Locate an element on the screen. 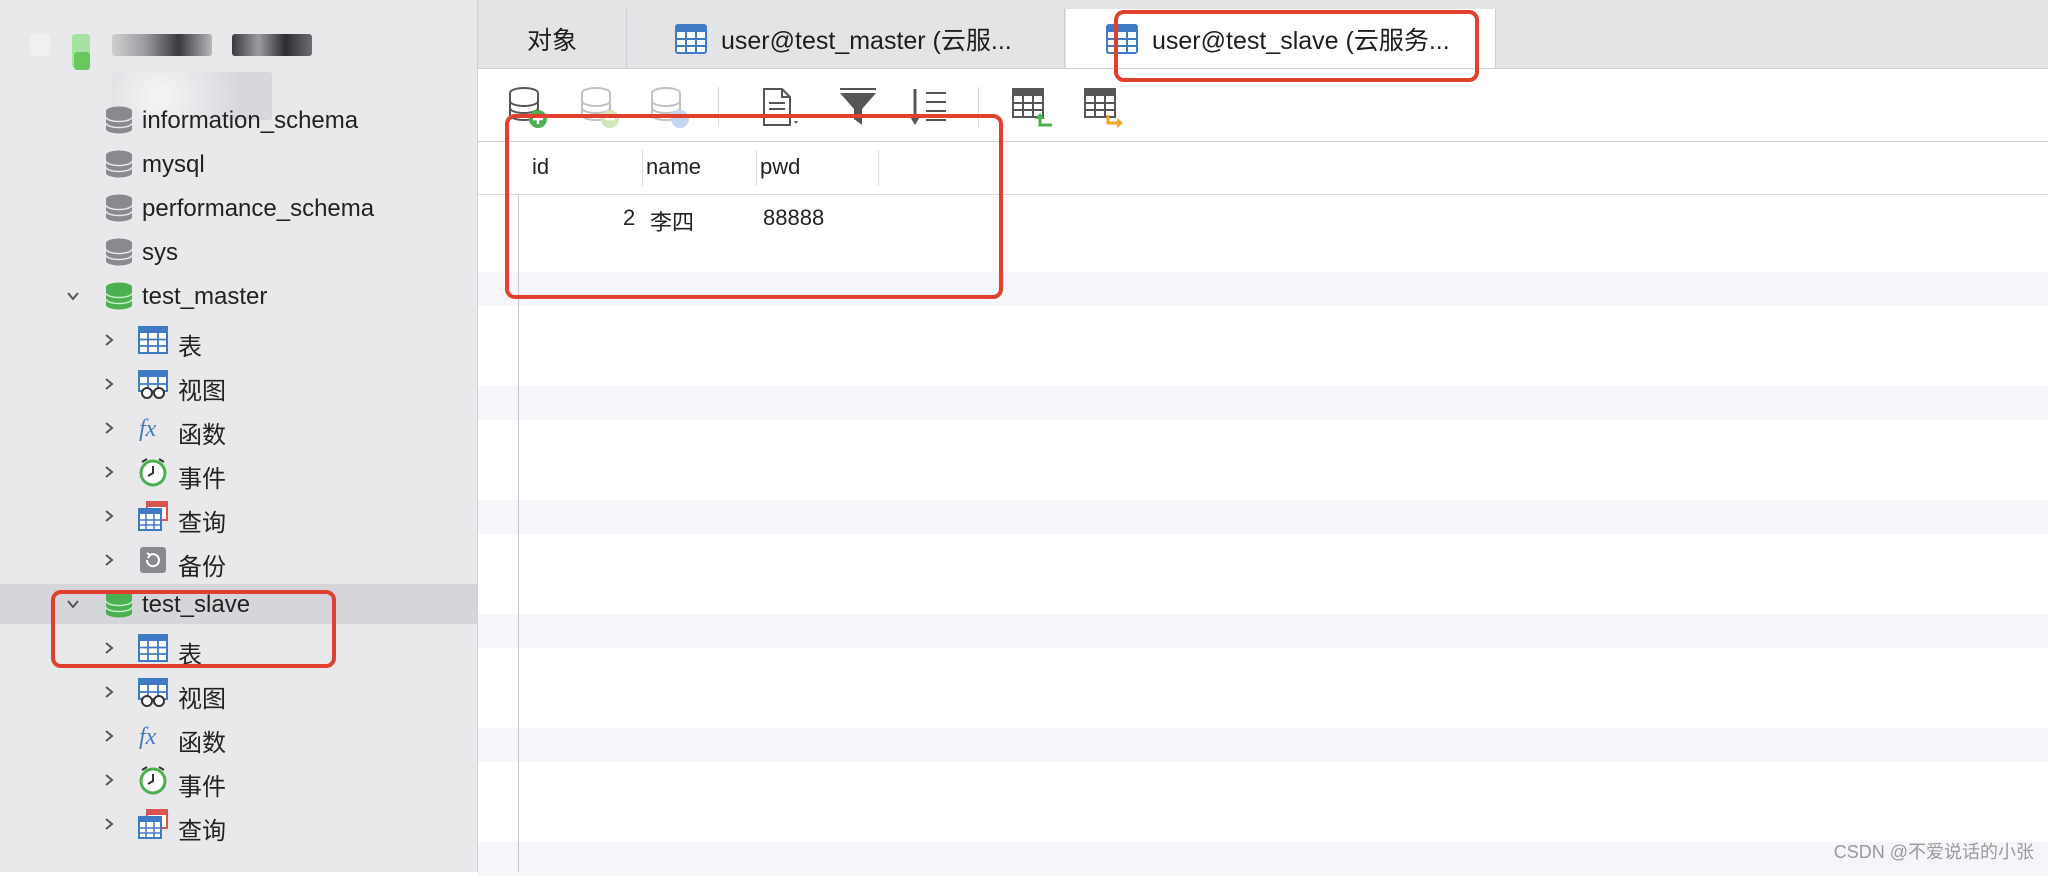 Image resolution: width=2048 pixels, height=876 pixels. sidebar-item-label: performance_schema is located at coordinates (258, 208).